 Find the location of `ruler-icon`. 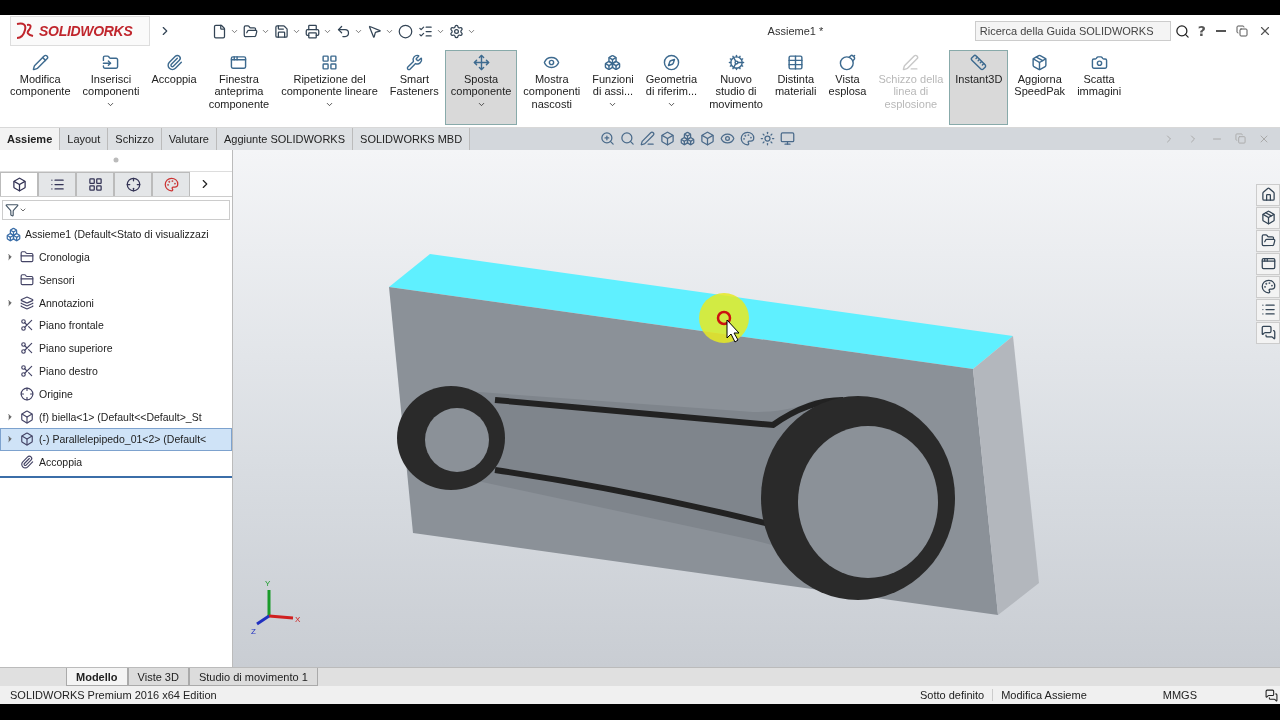

ruler-icon is located at coordinates (979, 62).